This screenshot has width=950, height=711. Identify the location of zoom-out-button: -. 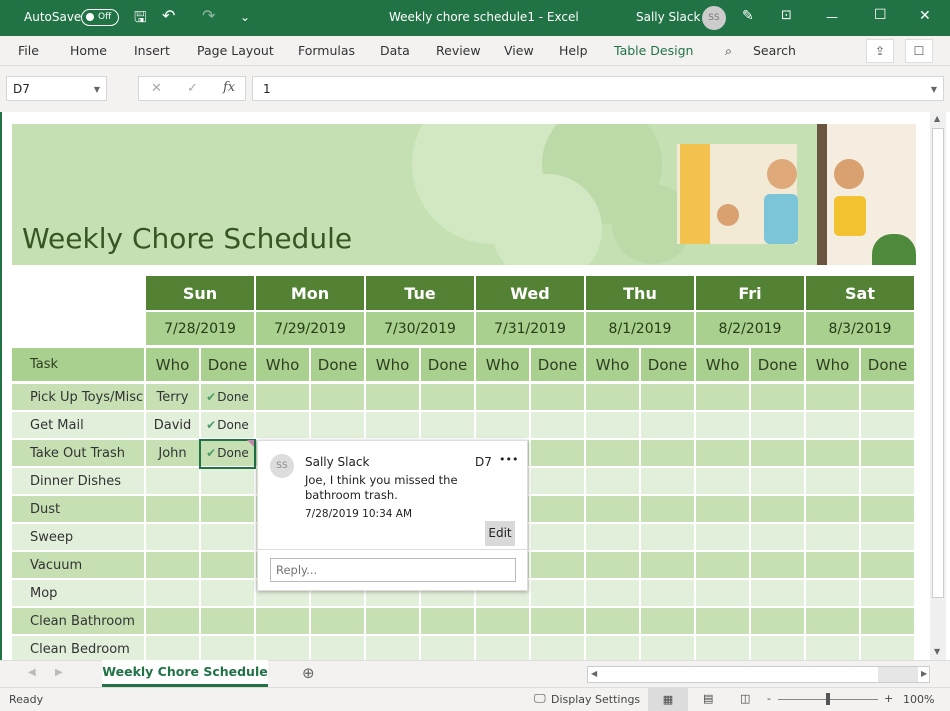
(769, 698).